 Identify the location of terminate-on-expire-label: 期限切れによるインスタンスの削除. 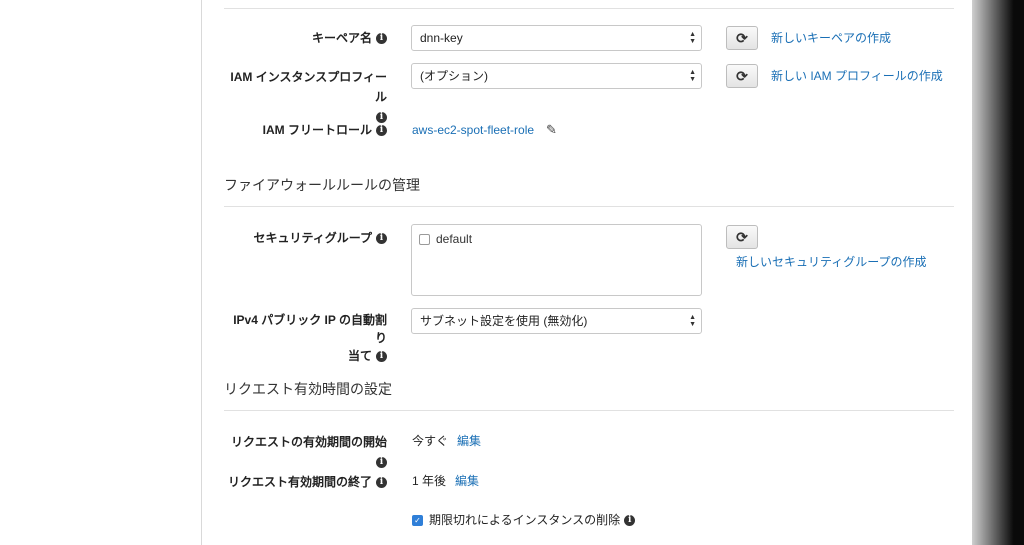
(525, 520).